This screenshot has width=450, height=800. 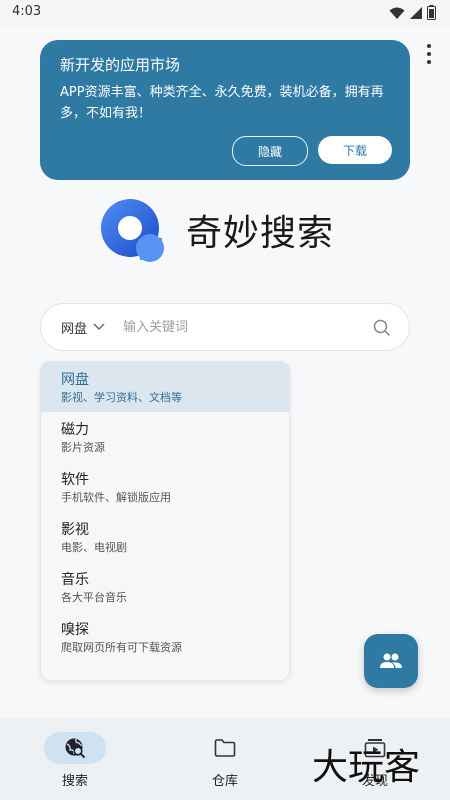 What do you see at coordinates (94, 597) in the screenshot?
I see `dropdown-item-desc: 各大平台音乐` at bounding box center [94, 597].